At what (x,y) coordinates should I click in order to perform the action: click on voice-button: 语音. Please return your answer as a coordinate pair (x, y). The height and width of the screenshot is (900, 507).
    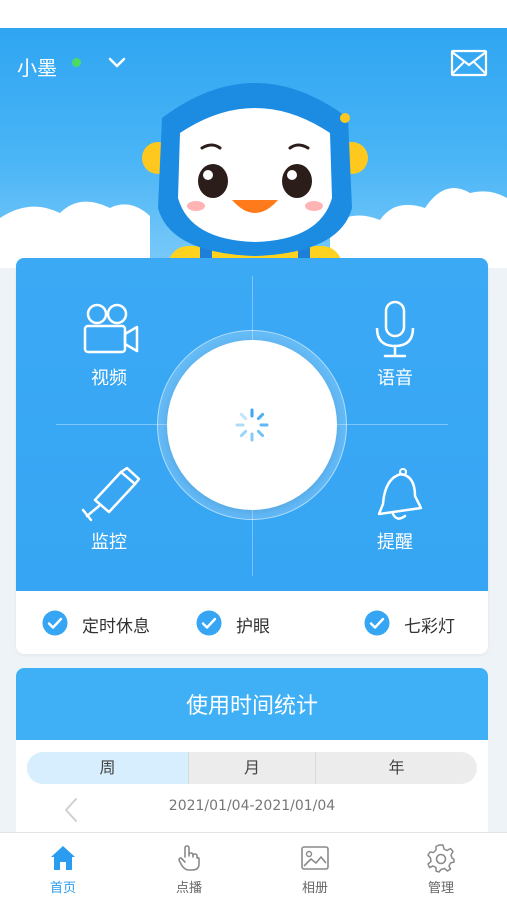
    Looking at the image, I should click on (395, 355).